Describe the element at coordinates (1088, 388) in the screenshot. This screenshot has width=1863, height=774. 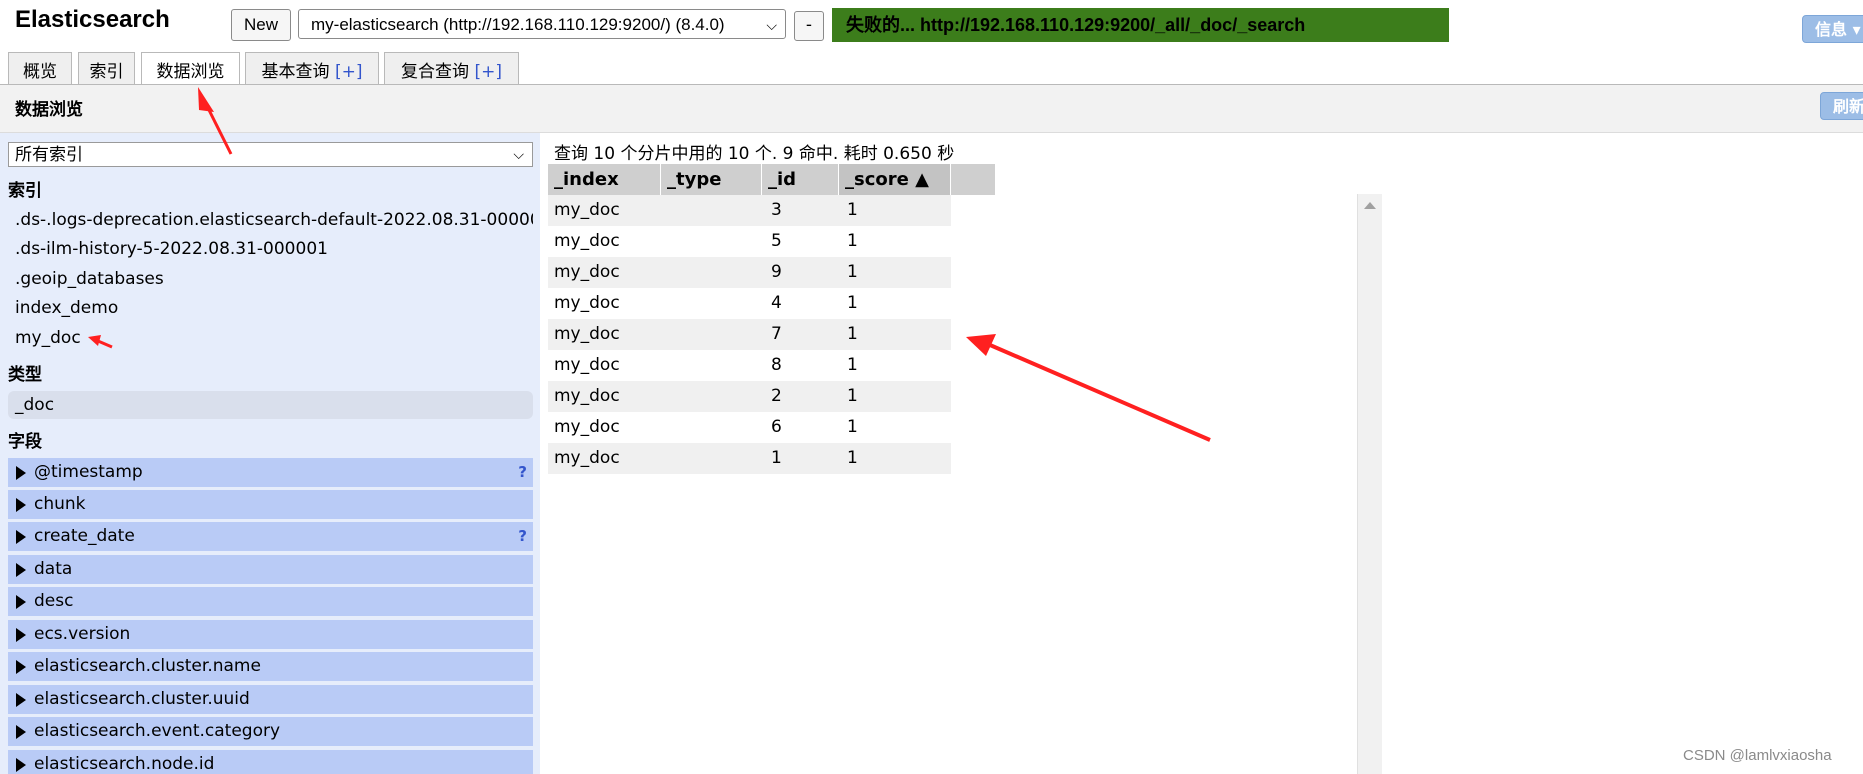
I see `annotation-arrow-results` at that location.